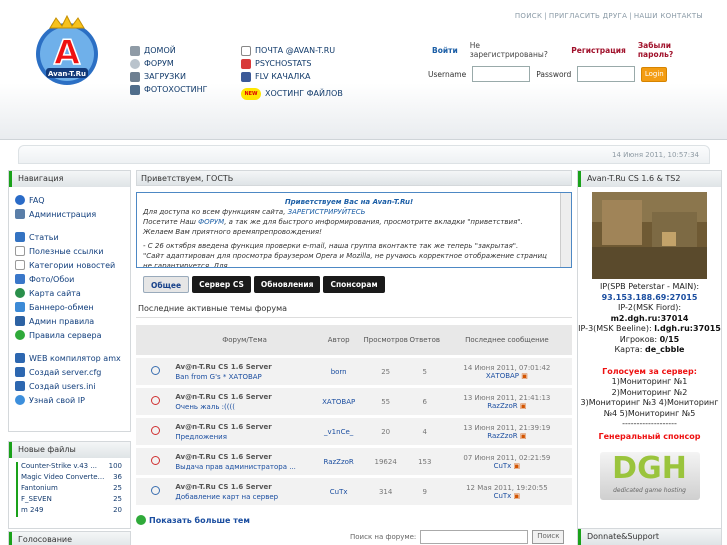 The height and width of the screenshot is (545, 727). Describe the element at coordinates (244, 407) in the screenshot. I see `topic-title: Очень жаль :((((` at that location.